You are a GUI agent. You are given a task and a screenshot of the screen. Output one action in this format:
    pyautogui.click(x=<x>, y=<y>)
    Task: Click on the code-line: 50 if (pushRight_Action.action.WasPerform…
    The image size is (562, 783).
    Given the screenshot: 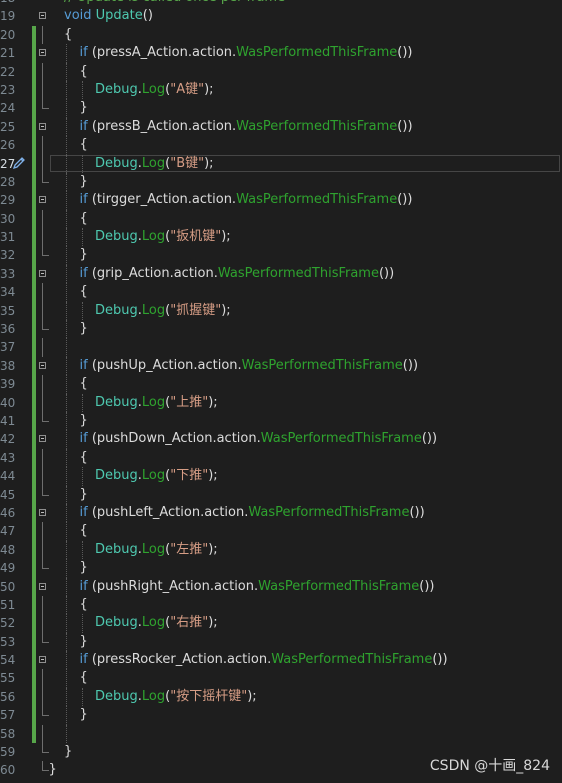 What is the action you would take?
    pyautogui.click(x=281, y=586)
    